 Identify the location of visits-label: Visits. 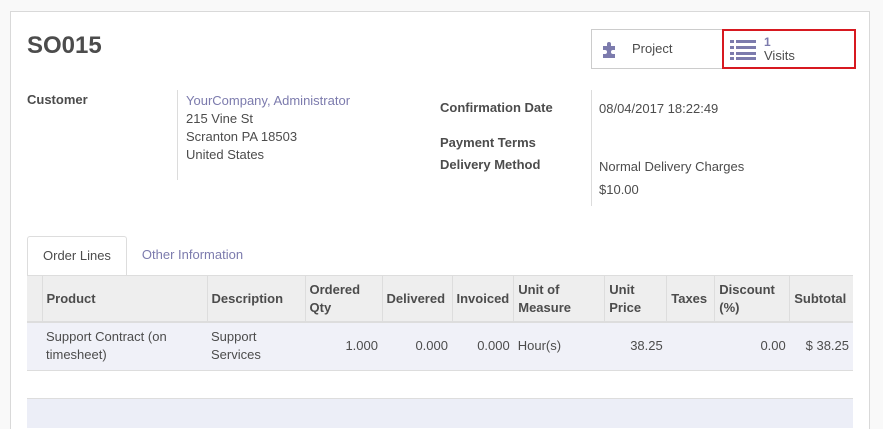
(779, 55).